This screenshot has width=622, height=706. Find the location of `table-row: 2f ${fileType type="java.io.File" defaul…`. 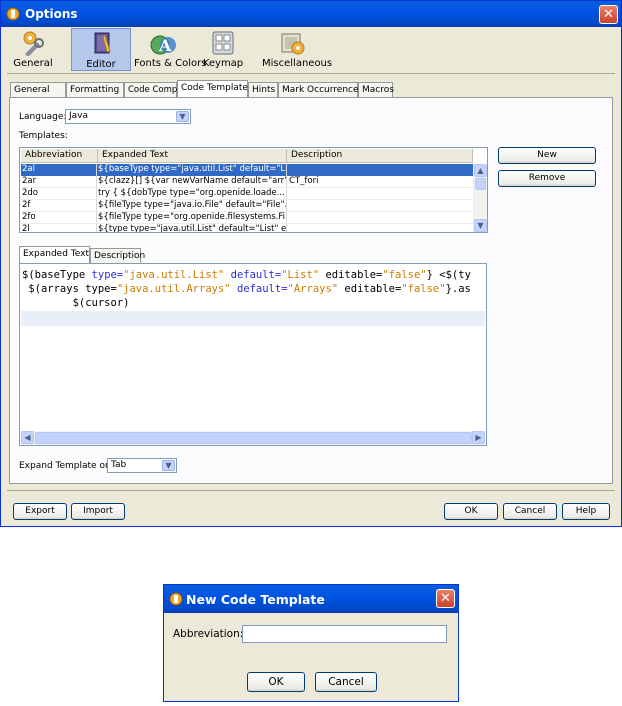

table-row: 2f ${fileType type="java.io.File" defaul… is located at coordinates (254, 206).